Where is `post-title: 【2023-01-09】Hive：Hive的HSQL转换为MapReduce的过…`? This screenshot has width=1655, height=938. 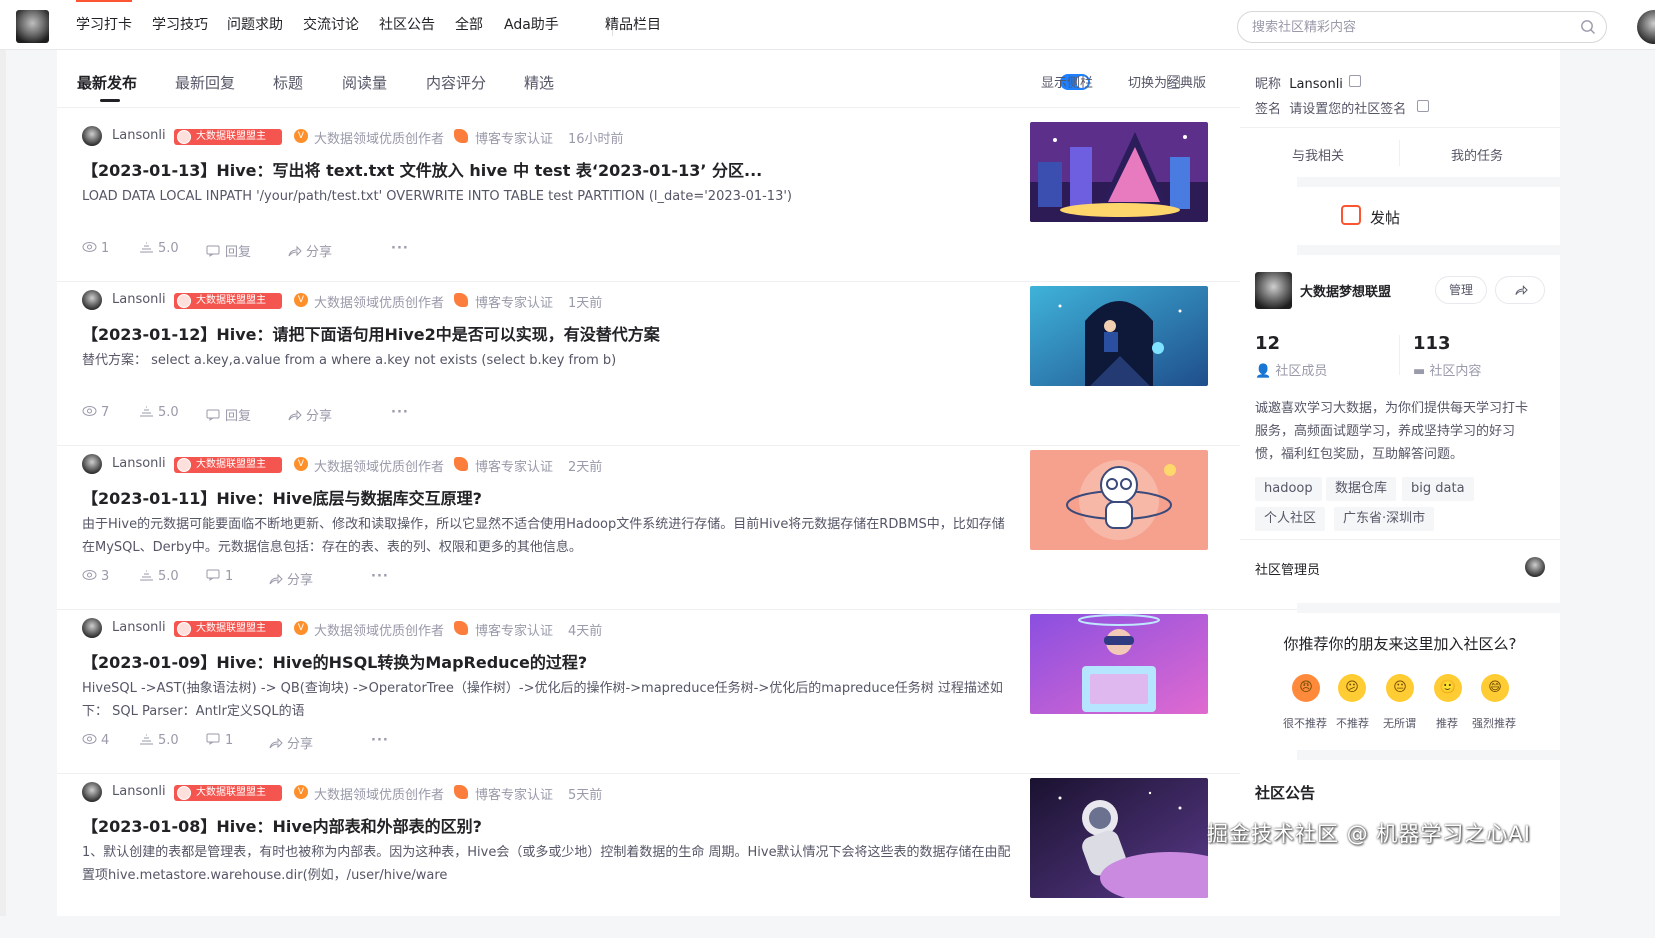 post-title: 【2023-01-09】Hive：Hive的HSQL转换为MapReduce的过… is located at coordinates (547, 661).